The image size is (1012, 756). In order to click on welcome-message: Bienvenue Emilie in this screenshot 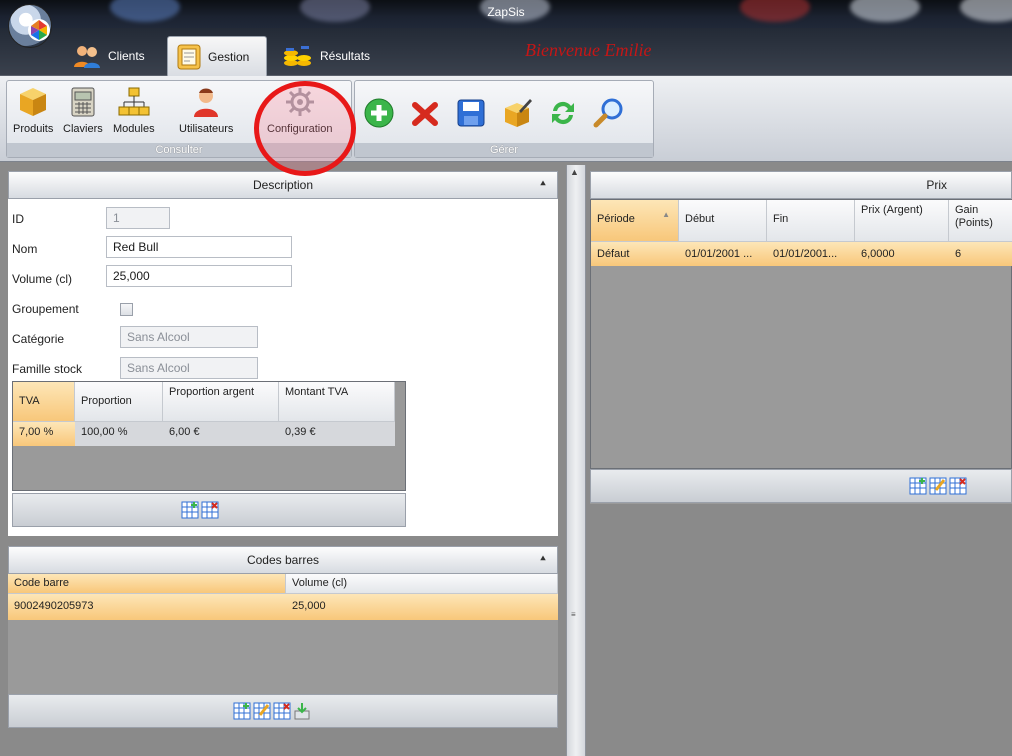, I will do `click(588, 50)`.